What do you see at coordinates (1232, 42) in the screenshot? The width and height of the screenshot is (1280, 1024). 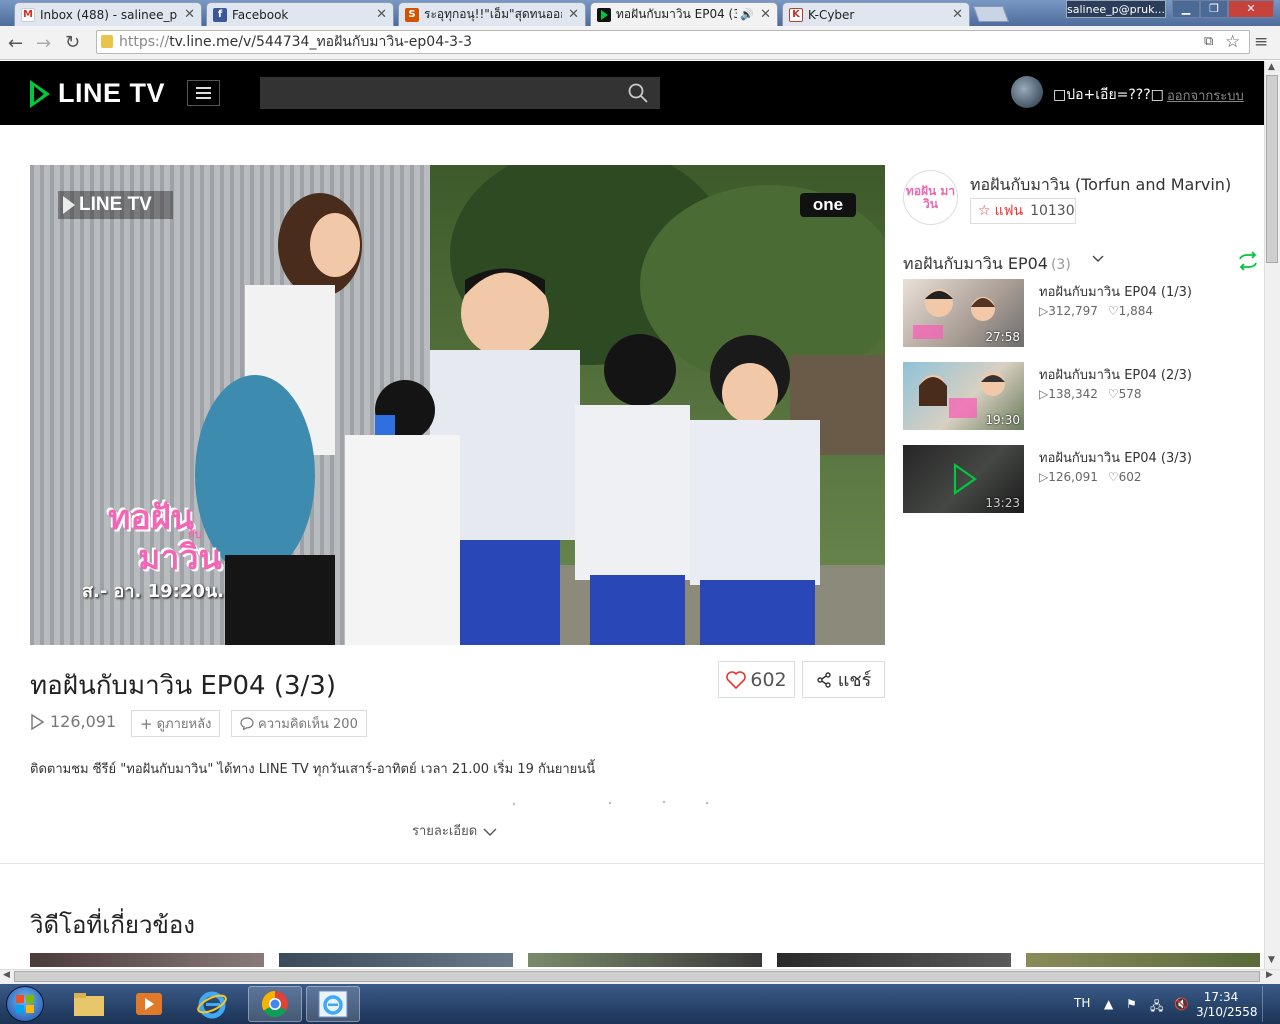 I see `bookmark-star-icon: ☆` at bounding box center [1232, 42].